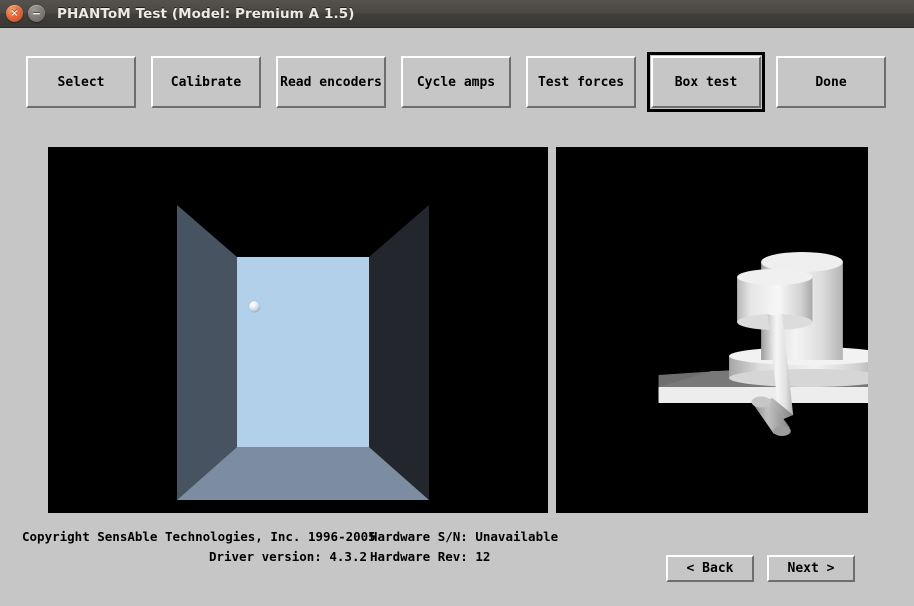  I want to click on hardware-rev-text: Hardware Rev: 12, so click(430, 556).